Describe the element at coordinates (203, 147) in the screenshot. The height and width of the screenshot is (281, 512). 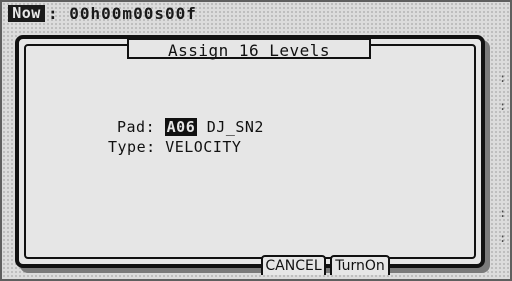
I see `type-value-field: VELOCITY` at that location.